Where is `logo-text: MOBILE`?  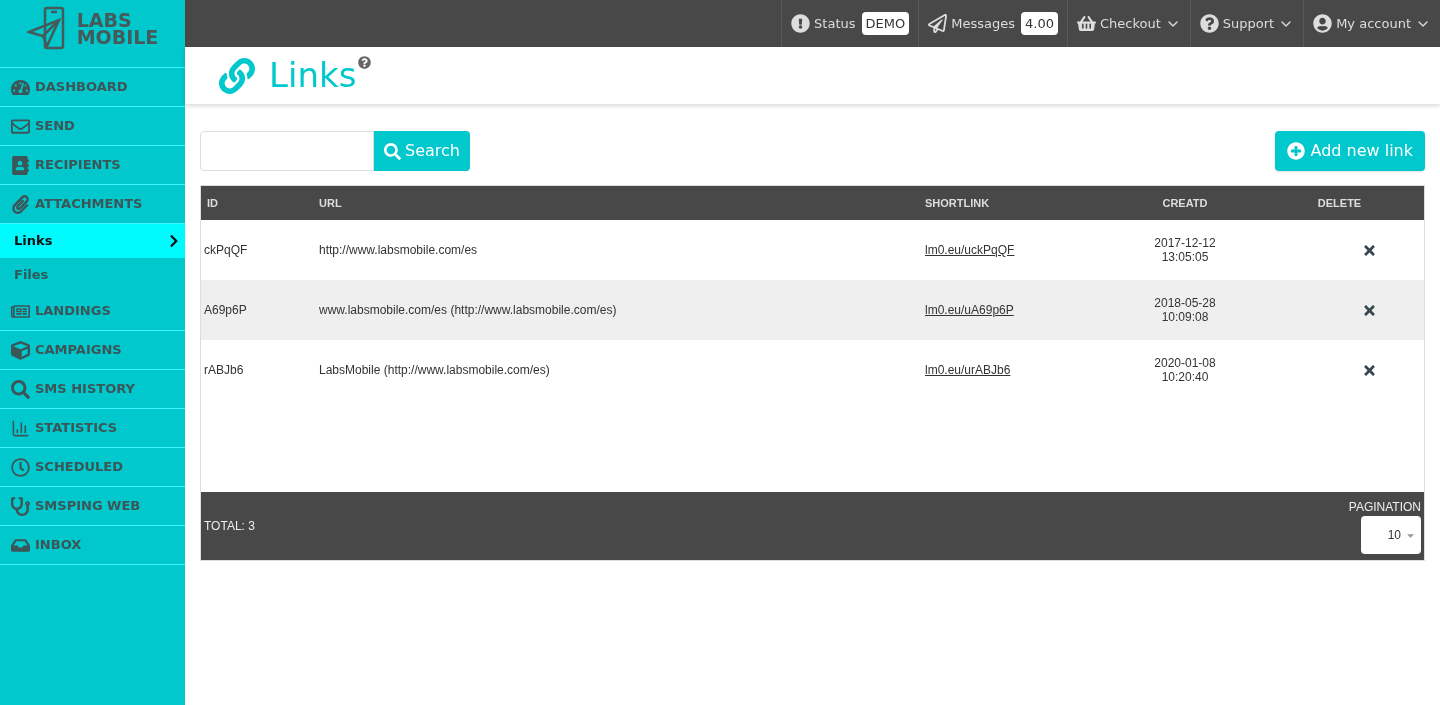 logo-text: MOBILE is located at coordinates (117, 37).